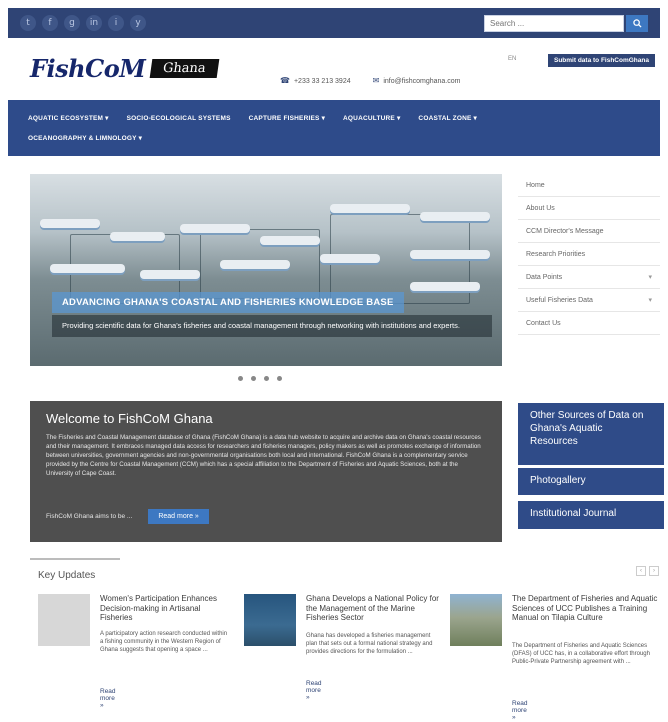 The width and height of the screenshot is (668, 722). I want to click on search-icon, so click(637, 23).